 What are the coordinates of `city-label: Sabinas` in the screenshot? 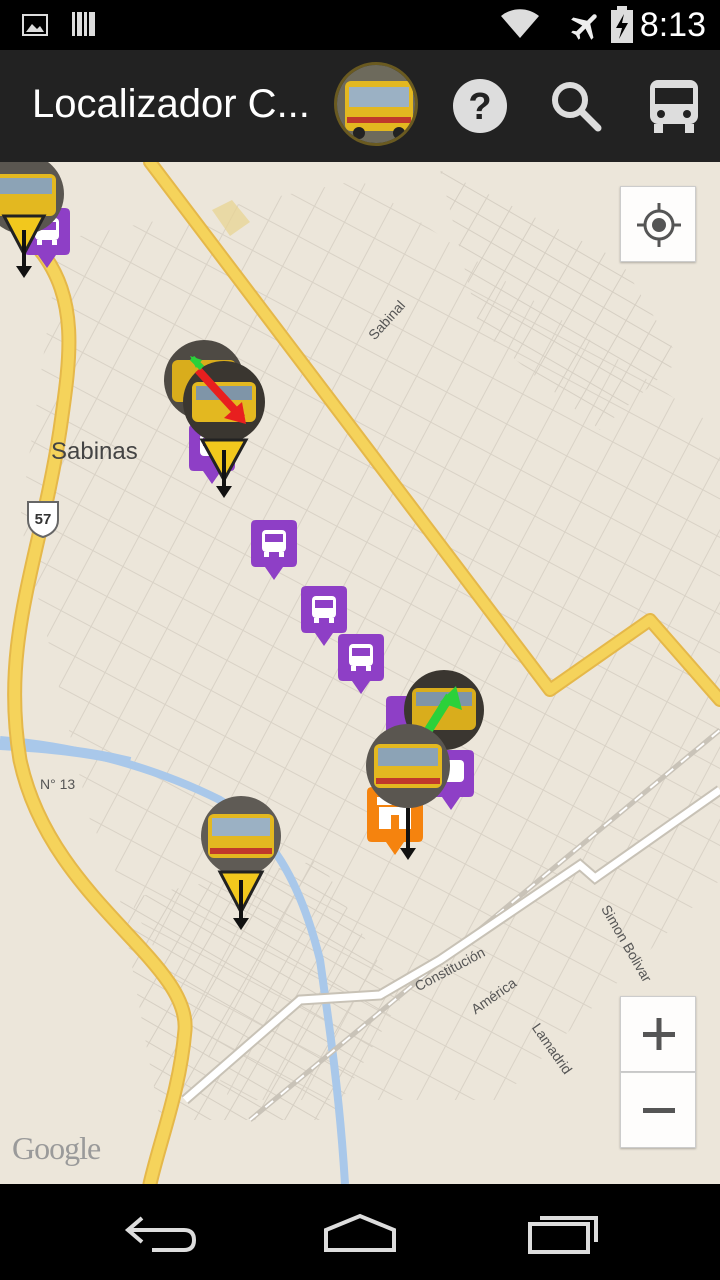 It's located at (94, 451).